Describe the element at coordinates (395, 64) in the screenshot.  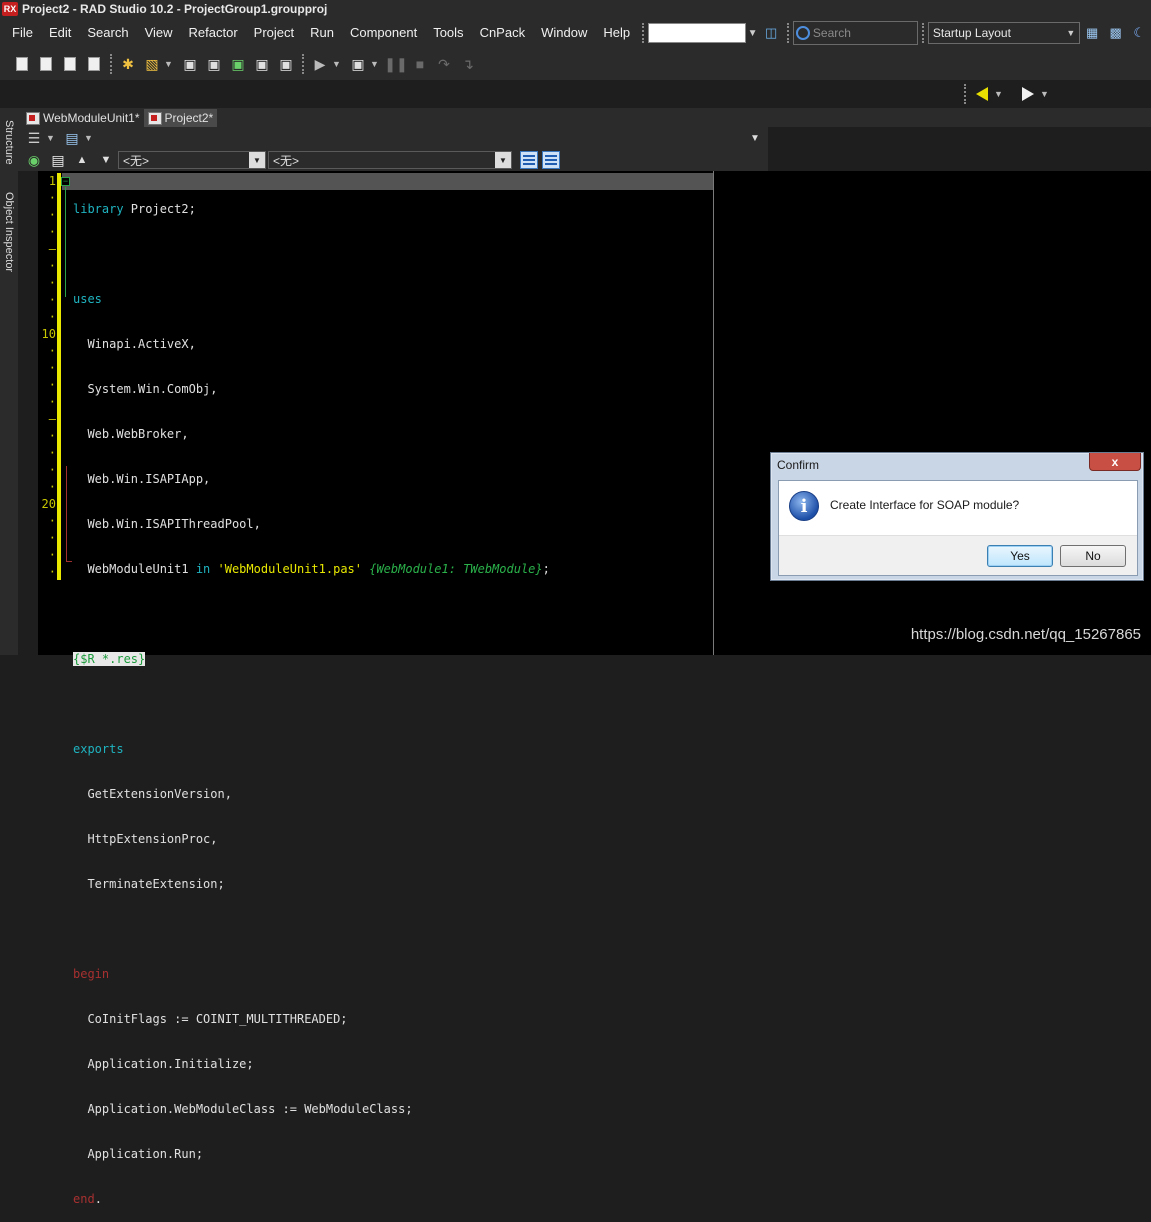
I see `pause-icon: ❚❚` at that location.